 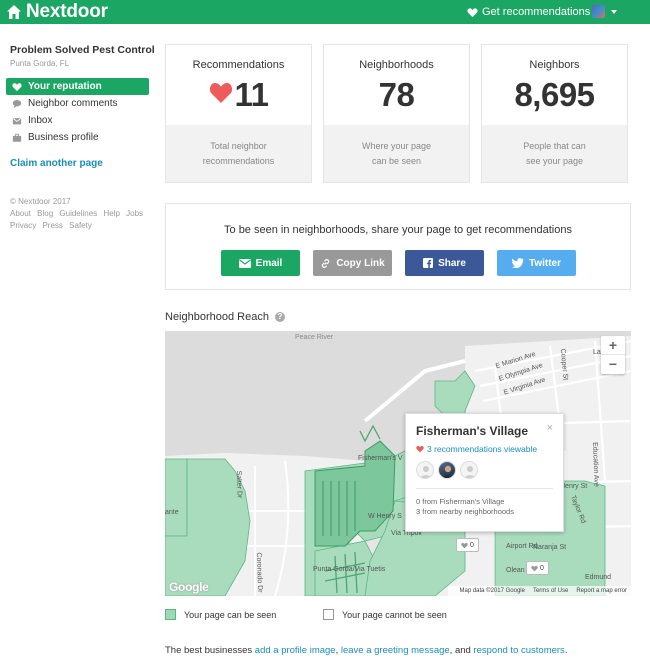 I want to click on stat-caption: Total neighbor recommendations, so click(x=238, y=153).